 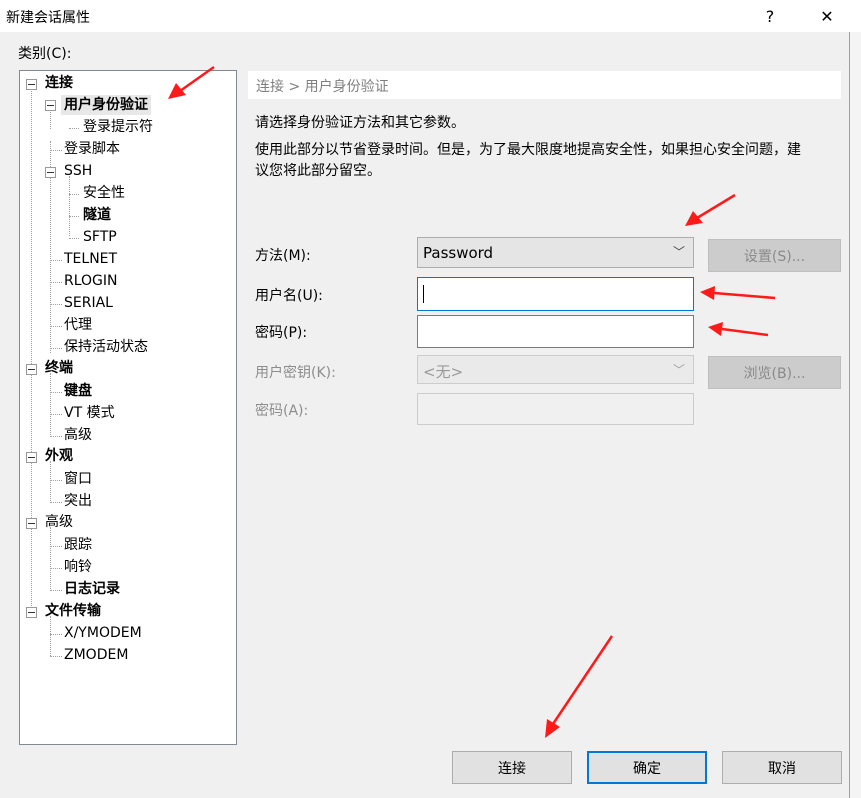 What do you see at coordinates (423, 294) in the screenshot?
I see `text-caret` at bounding box center [423, 294].